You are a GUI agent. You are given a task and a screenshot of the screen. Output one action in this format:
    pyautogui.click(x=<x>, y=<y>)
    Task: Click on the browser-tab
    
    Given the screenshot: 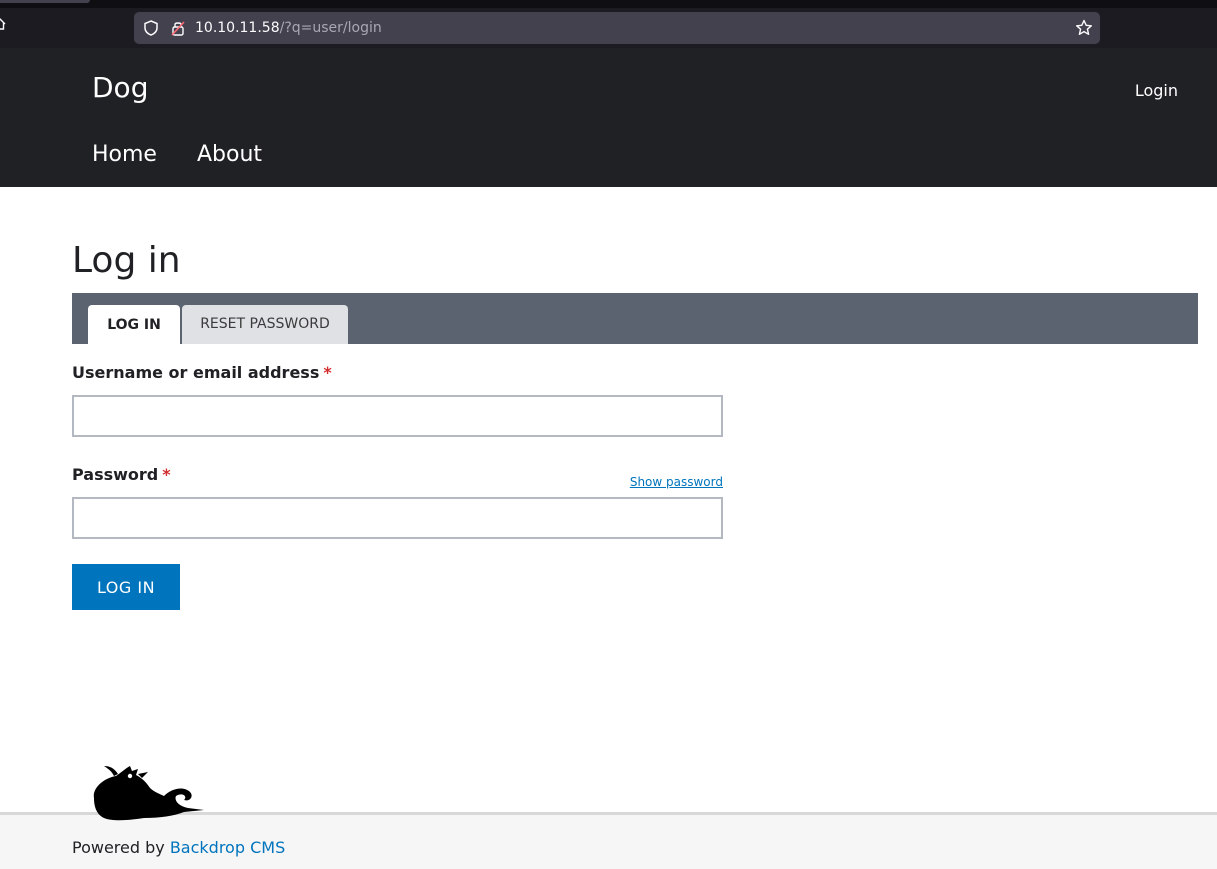 What is the action you would take?
    pyautogui.click(x=45, y=1)
    